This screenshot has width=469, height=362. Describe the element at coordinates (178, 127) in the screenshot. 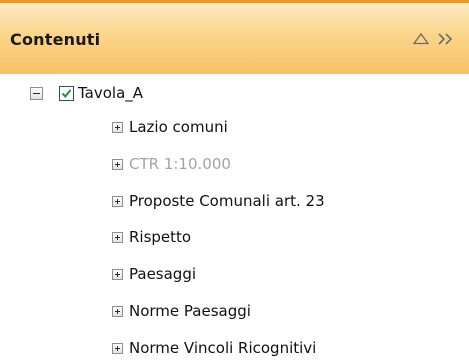

I see `tree-item-label: Lazio comuni` at that location.